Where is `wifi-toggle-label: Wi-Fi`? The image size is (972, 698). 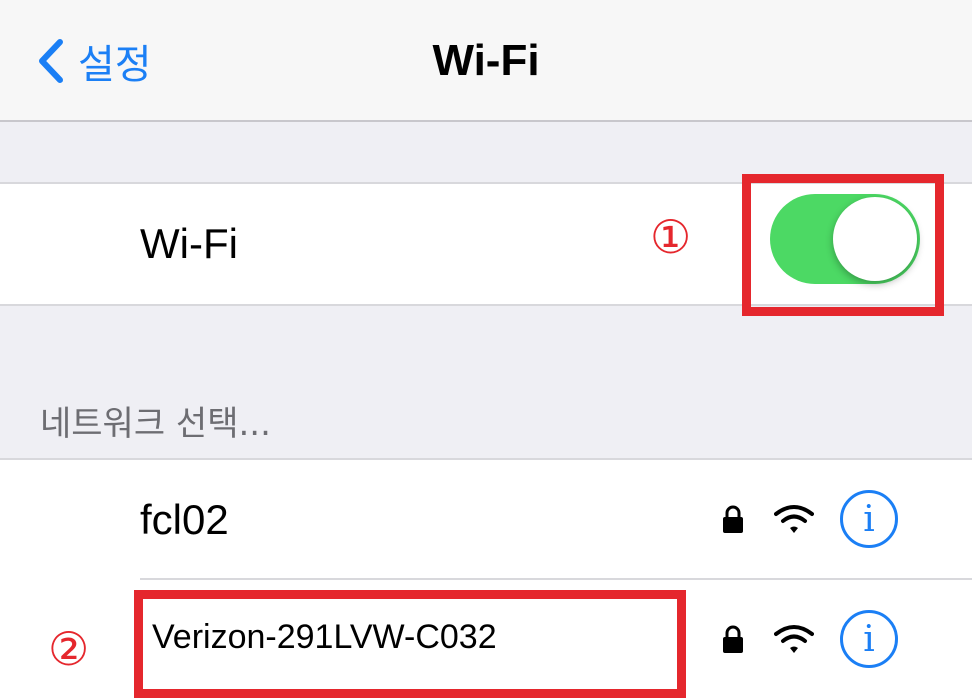 wifi-toggle-label: Wi-Fi is located at coordinates (189, 243).